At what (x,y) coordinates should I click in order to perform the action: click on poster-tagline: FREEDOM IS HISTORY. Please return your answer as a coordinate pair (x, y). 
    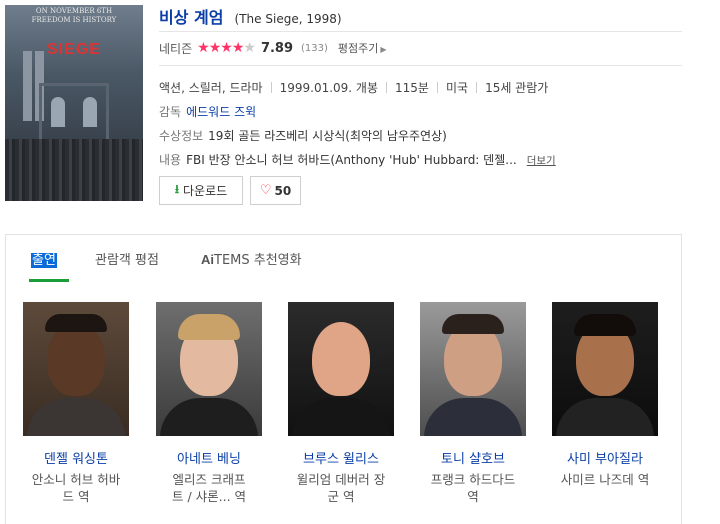
    Looking at the image, I should click on (74, 20).